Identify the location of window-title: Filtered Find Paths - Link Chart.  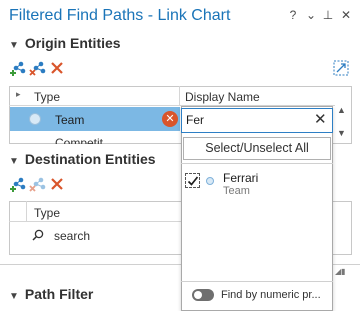
(120, 15).